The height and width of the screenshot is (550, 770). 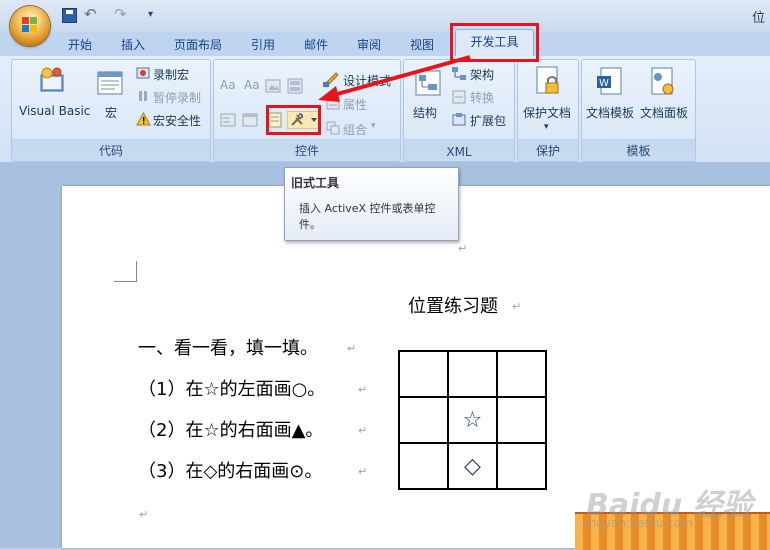 I want to click on protect-document-button: 保护文档, so click(x=547, y=112).